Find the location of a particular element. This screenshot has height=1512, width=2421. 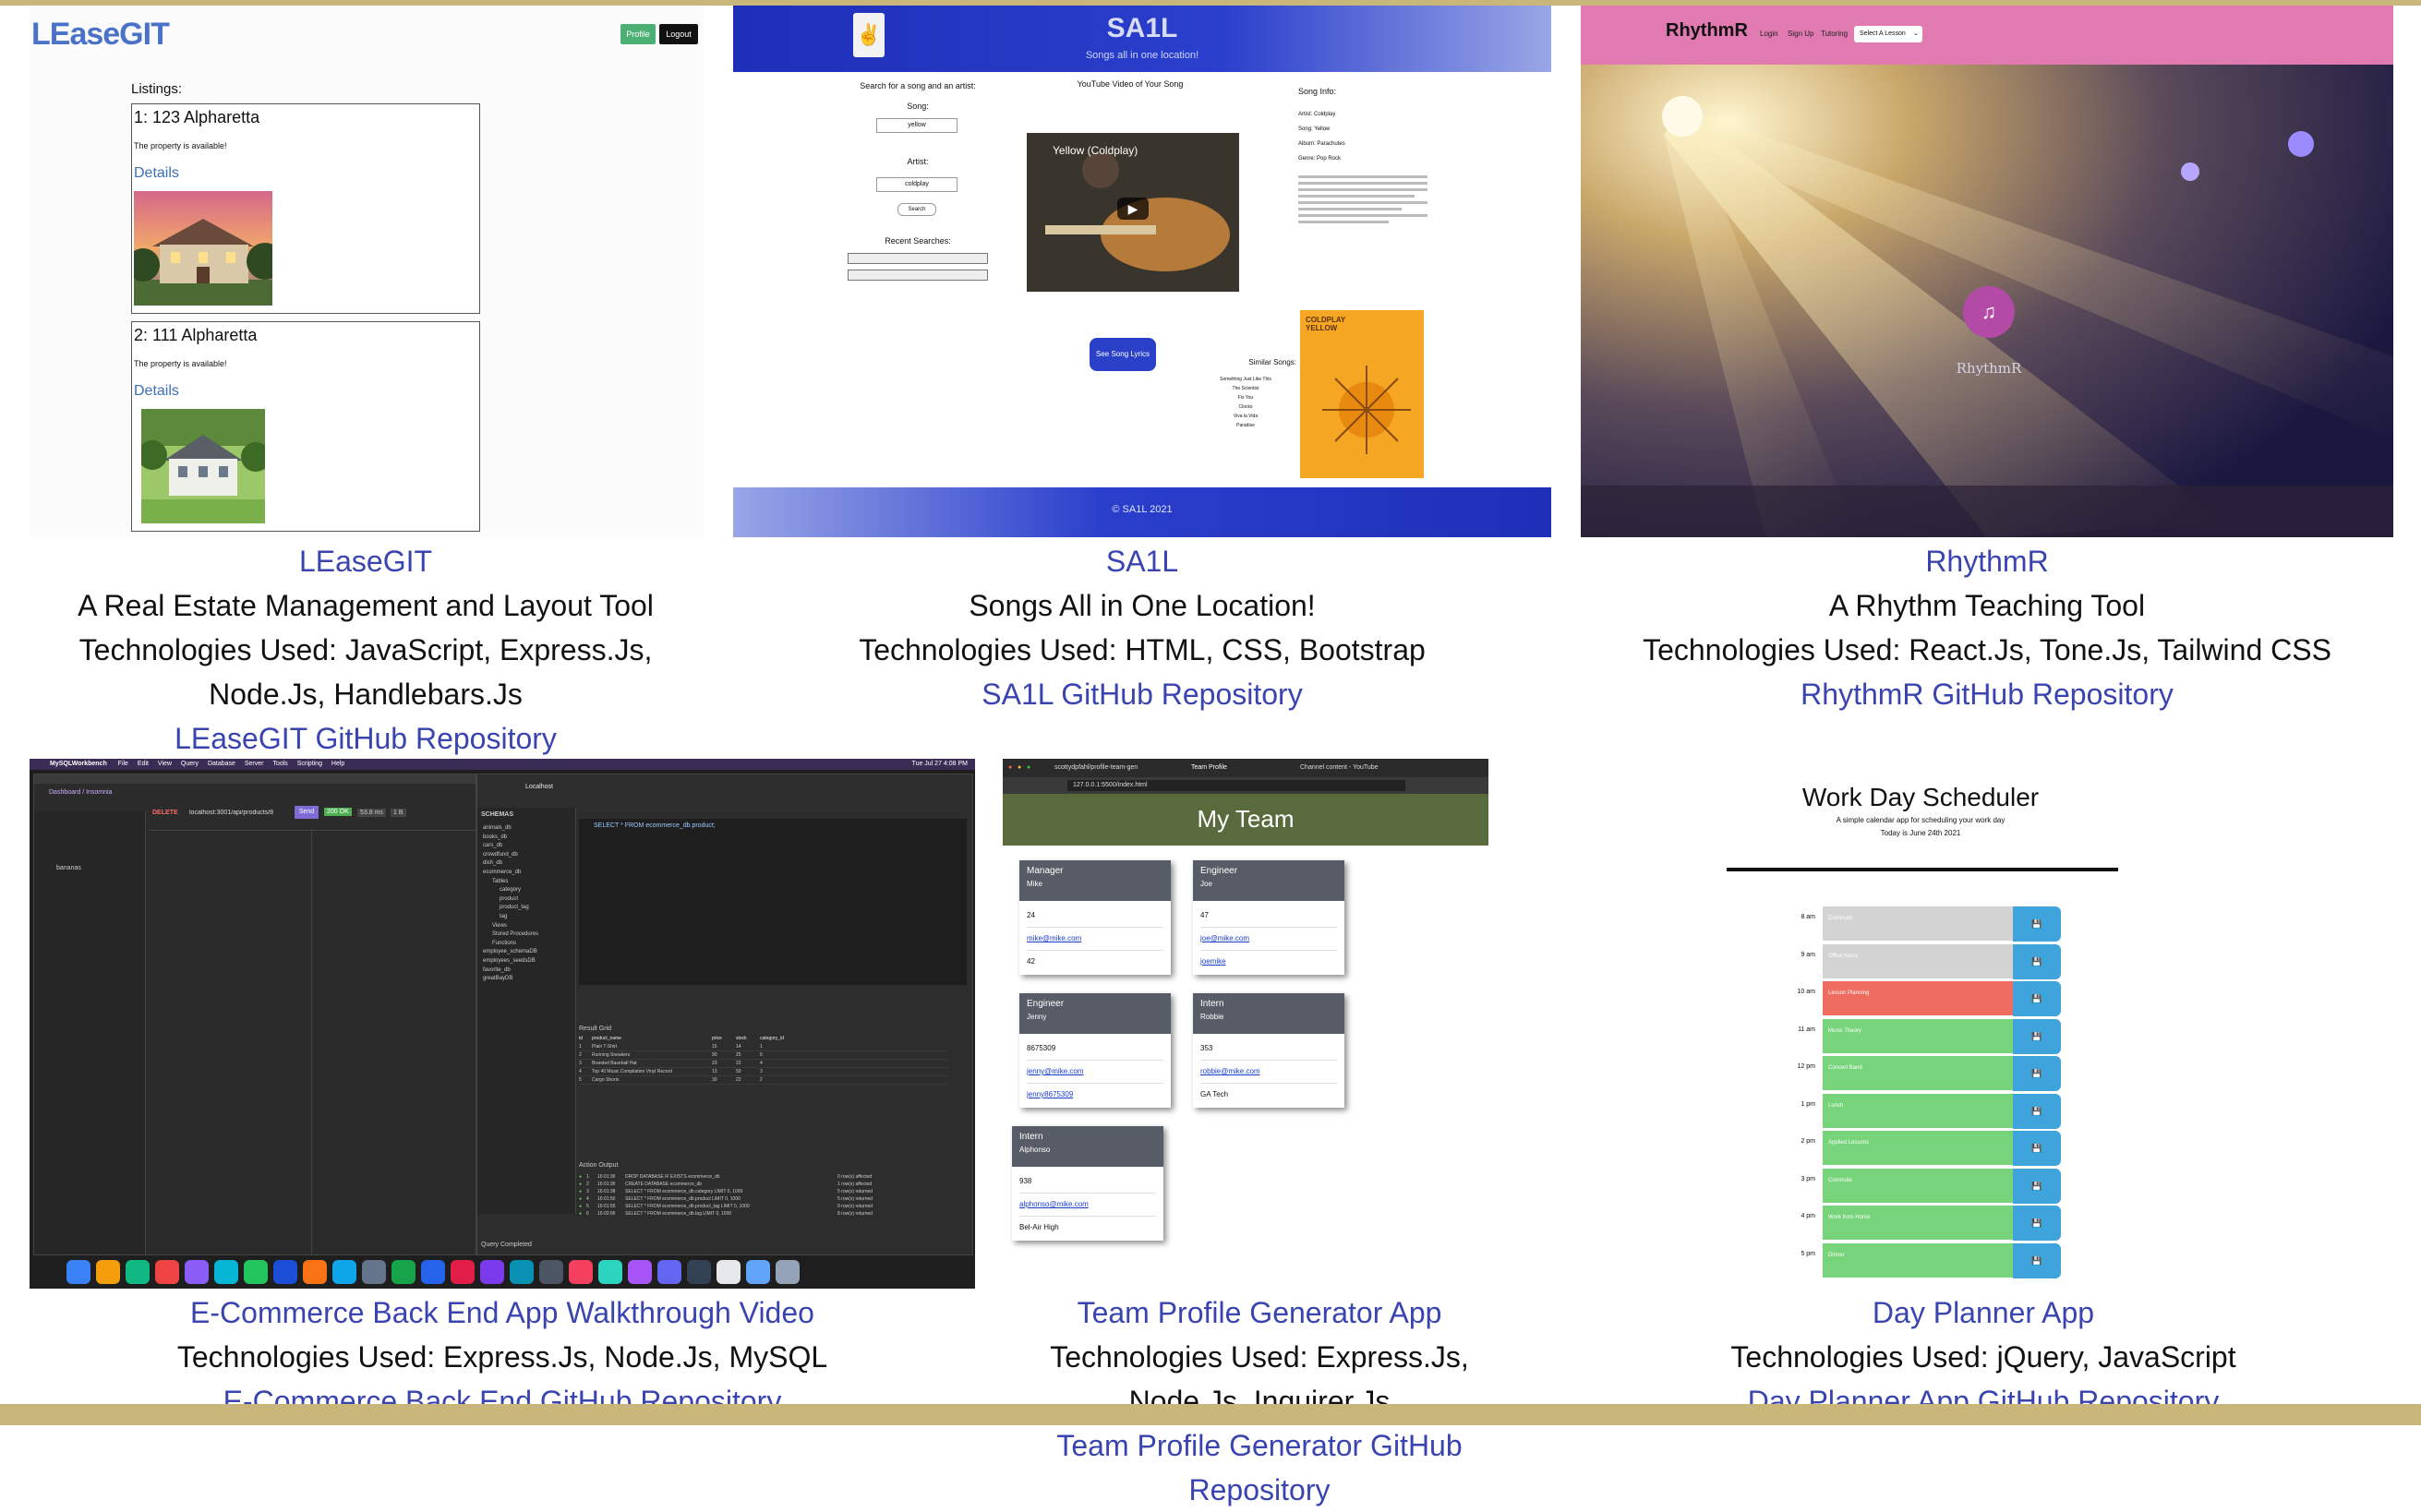

repo-link: LEaseGIT GitHub Repository is located at coordinates (366, 738).